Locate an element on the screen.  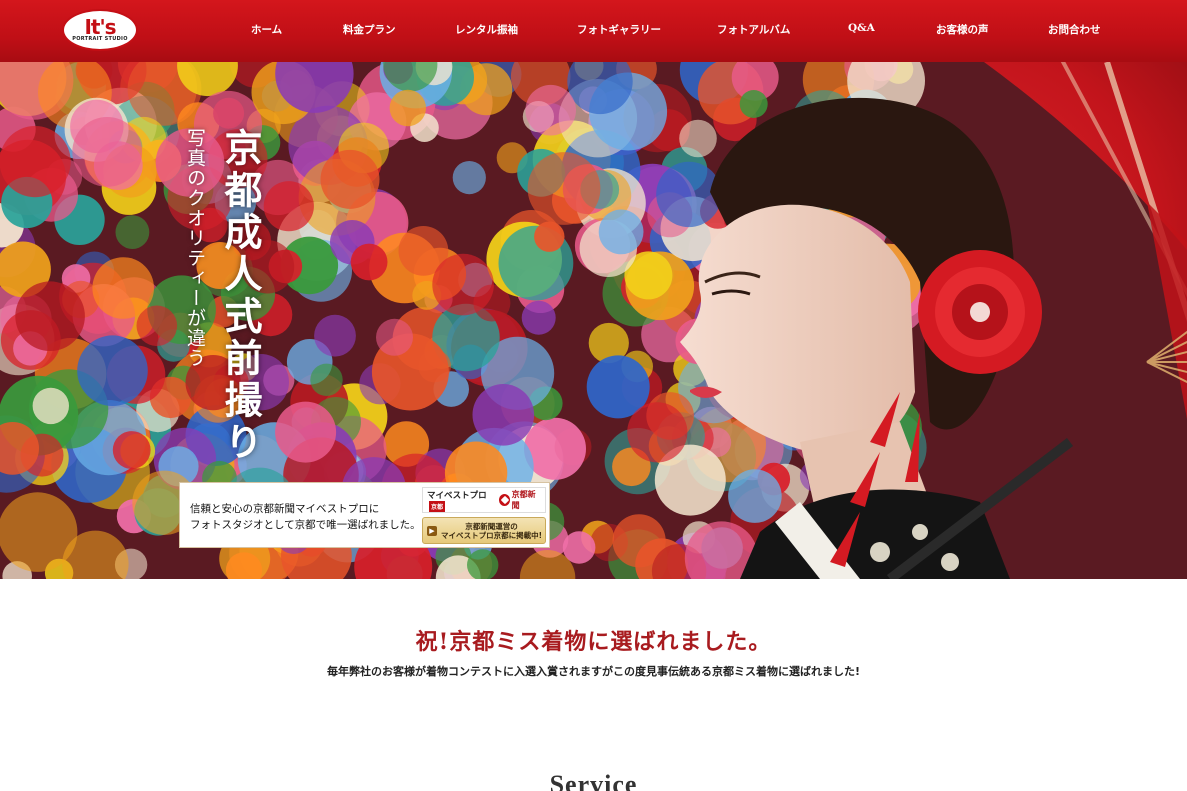
nav-item-home: ホーム is located at coordinates (266, 31).